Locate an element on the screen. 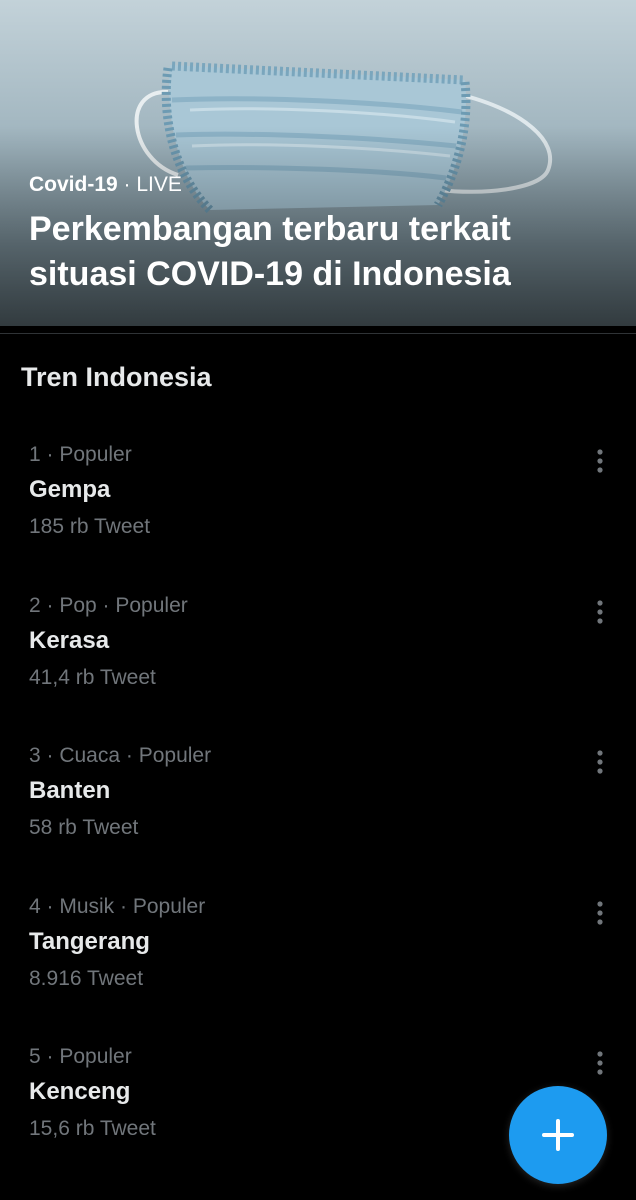 This screenshot has height=1200, width=636. trend-meta: 4 · Musik · Populer is located at coordinates (117, 906).